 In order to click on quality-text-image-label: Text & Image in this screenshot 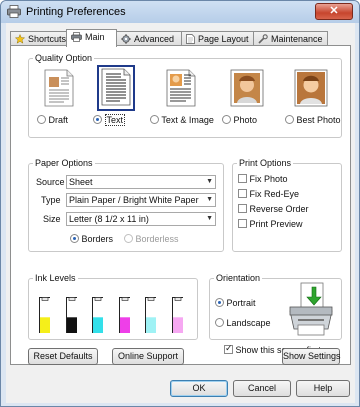, I will do `click(187, 120)`.